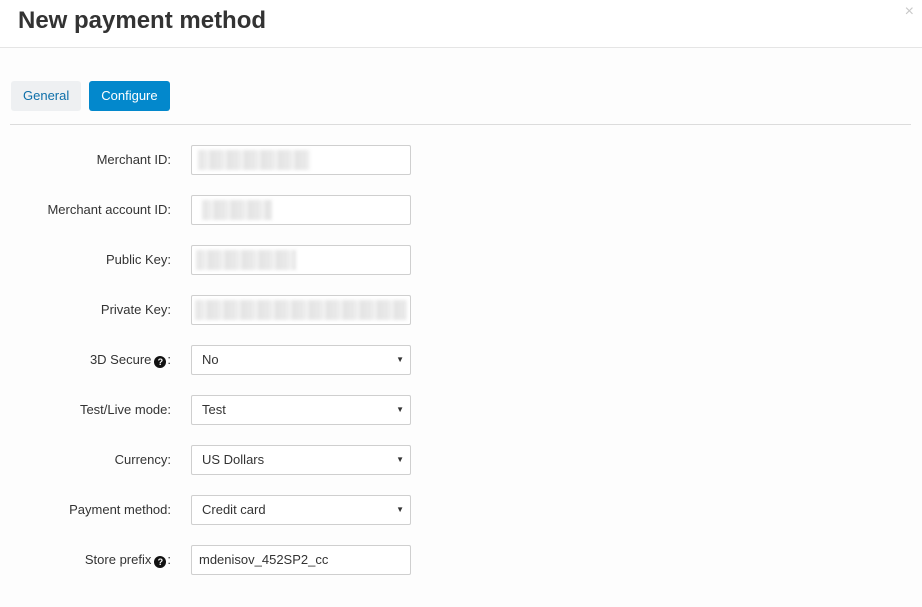 This screenshot has height=607, width=922. What do you see at coordinates (301, 460) in the screenshot?
I see `currency-select: US Dollars ▼` at bounding box center [301, 460].